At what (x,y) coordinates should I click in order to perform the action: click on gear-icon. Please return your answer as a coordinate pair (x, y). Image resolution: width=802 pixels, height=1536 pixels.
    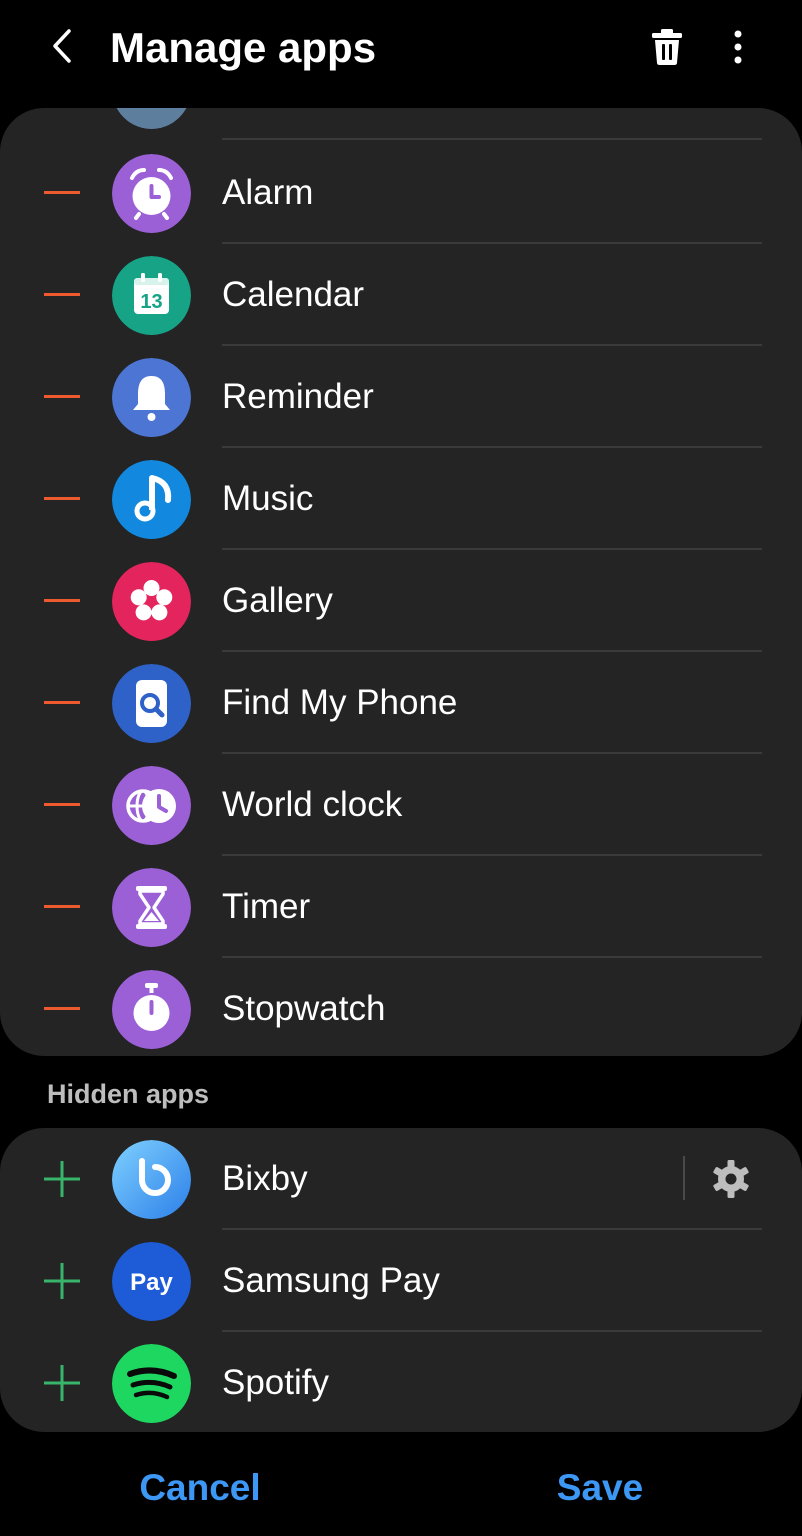
    Looking at the image, I should click on (731, 1179).